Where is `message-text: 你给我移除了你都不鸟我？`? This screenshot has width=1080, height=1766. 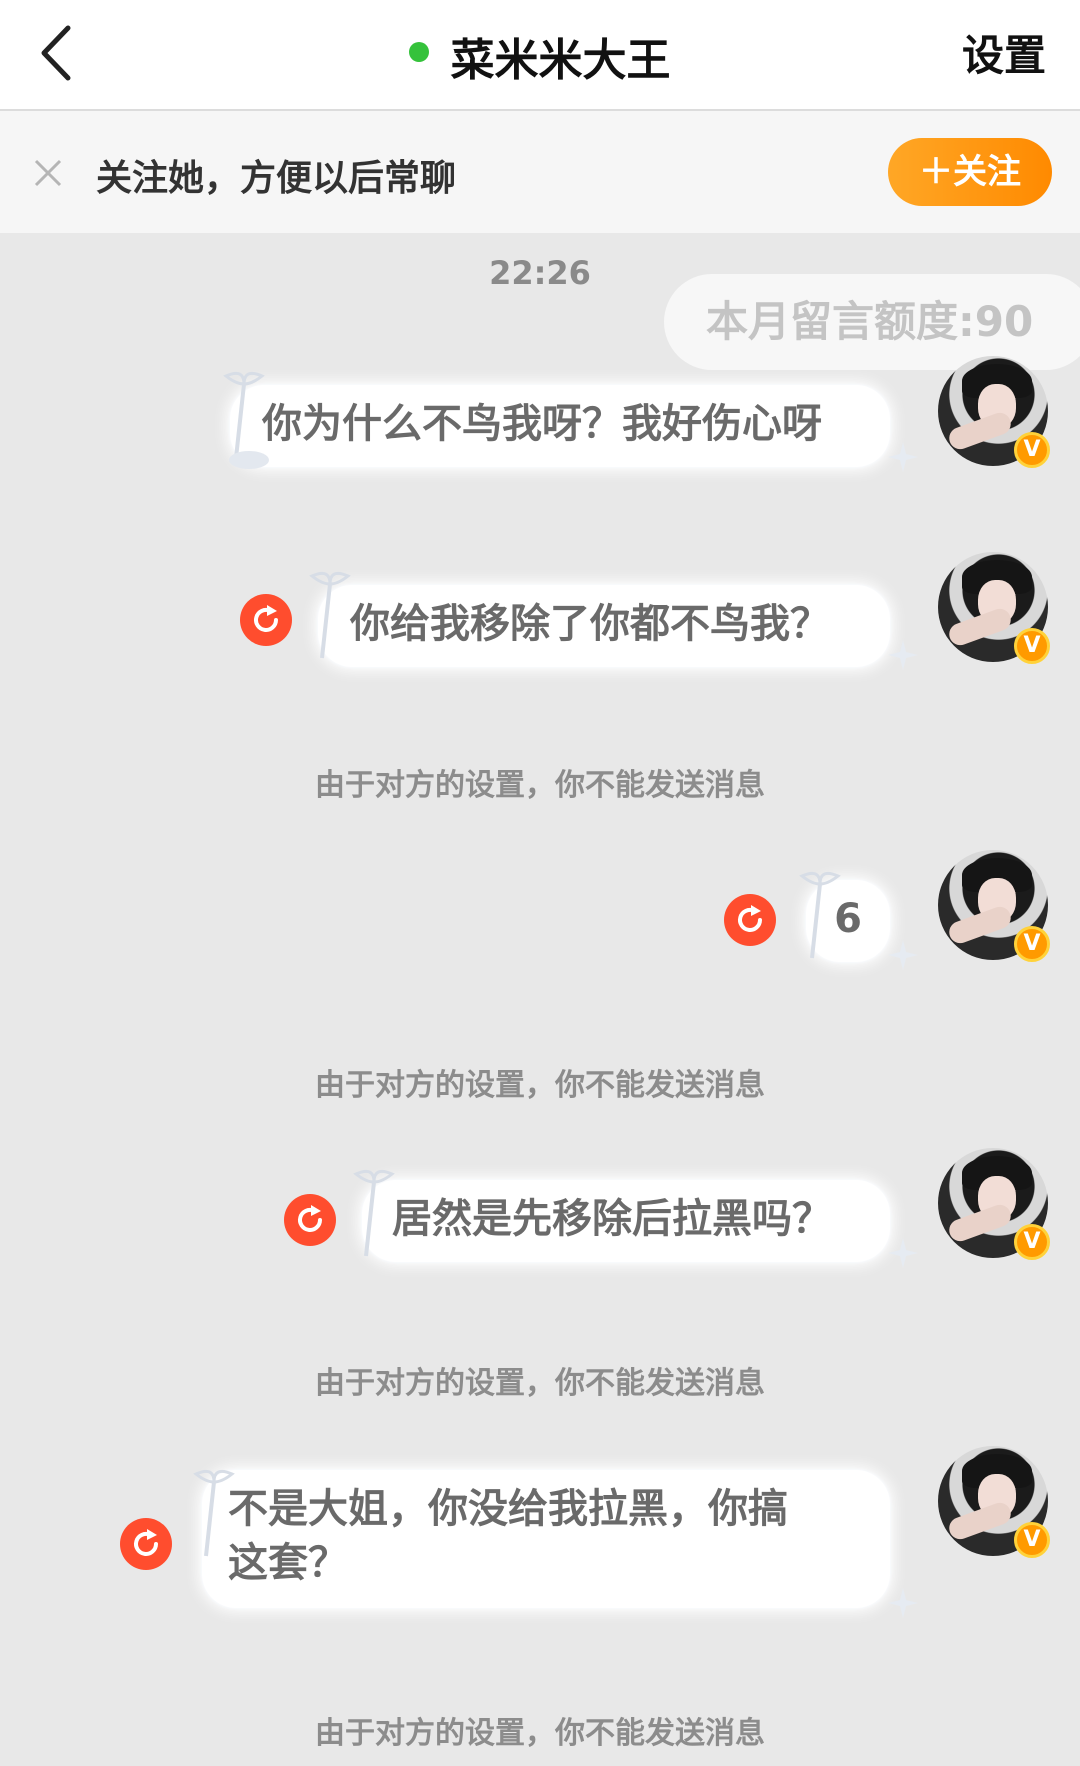 message-text: 你给我移除了你都不鸟我？ is located at coordinates (590, 624).